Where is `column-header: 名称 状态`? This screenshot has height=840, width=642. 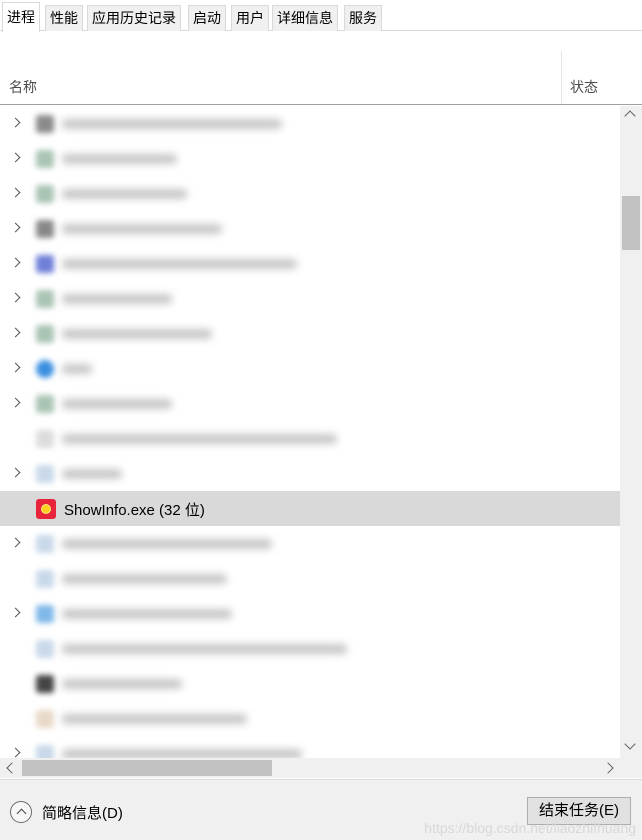 column-header: 名称 状态 is located at coordinates (321, 68).